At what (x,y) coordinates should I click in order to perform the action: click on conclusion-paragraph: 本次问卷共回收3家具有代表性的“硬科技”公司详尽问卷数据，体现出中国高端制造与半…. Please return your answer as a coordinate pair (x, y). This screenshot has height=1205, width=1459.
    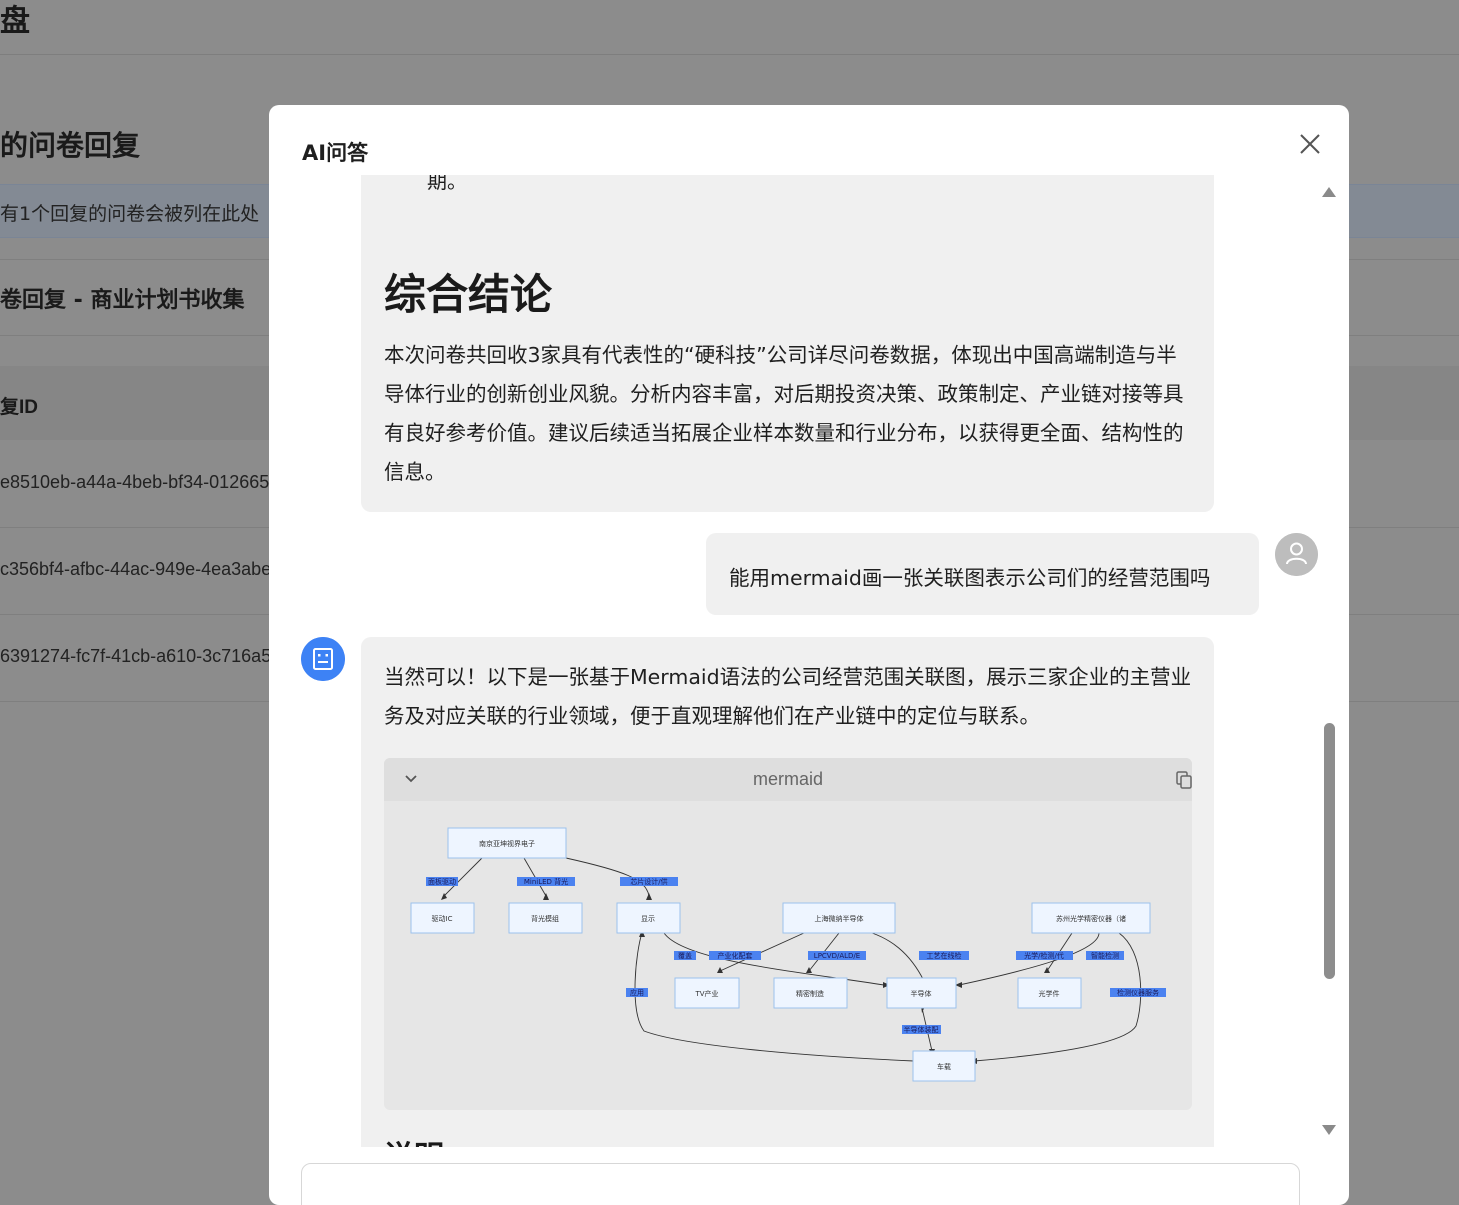
    Looking at the image, I should click on (784, 413).